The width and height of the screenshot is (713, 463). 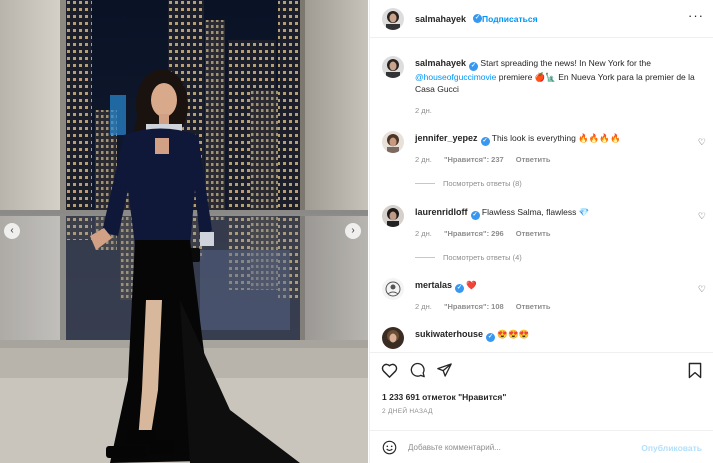 What do you see at coordinates (440, 19) in the screenshot?
I see `author-username: salmahayek` at bounding box center [440, 19].